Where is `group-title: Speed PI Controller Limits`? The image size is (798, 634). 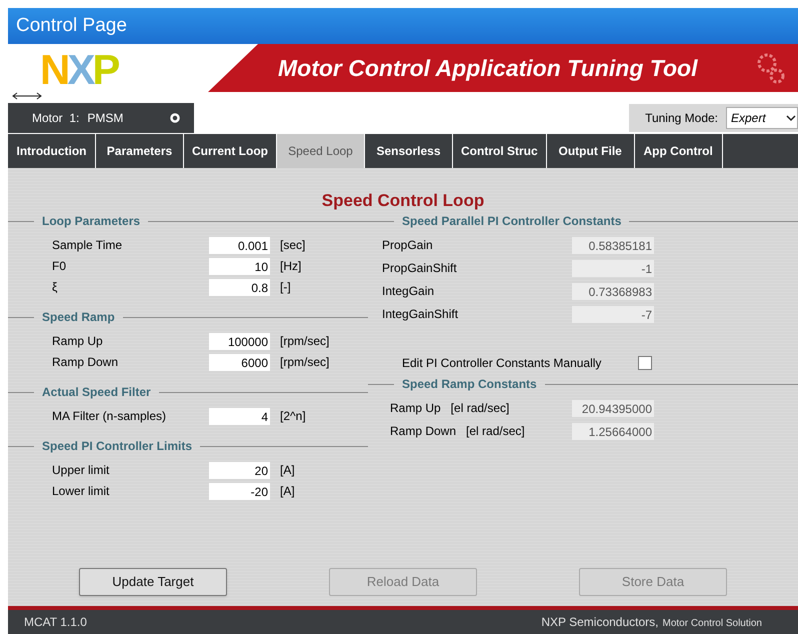 group-title: Speed PI Controller Limits is located at coordinates (117, 446).